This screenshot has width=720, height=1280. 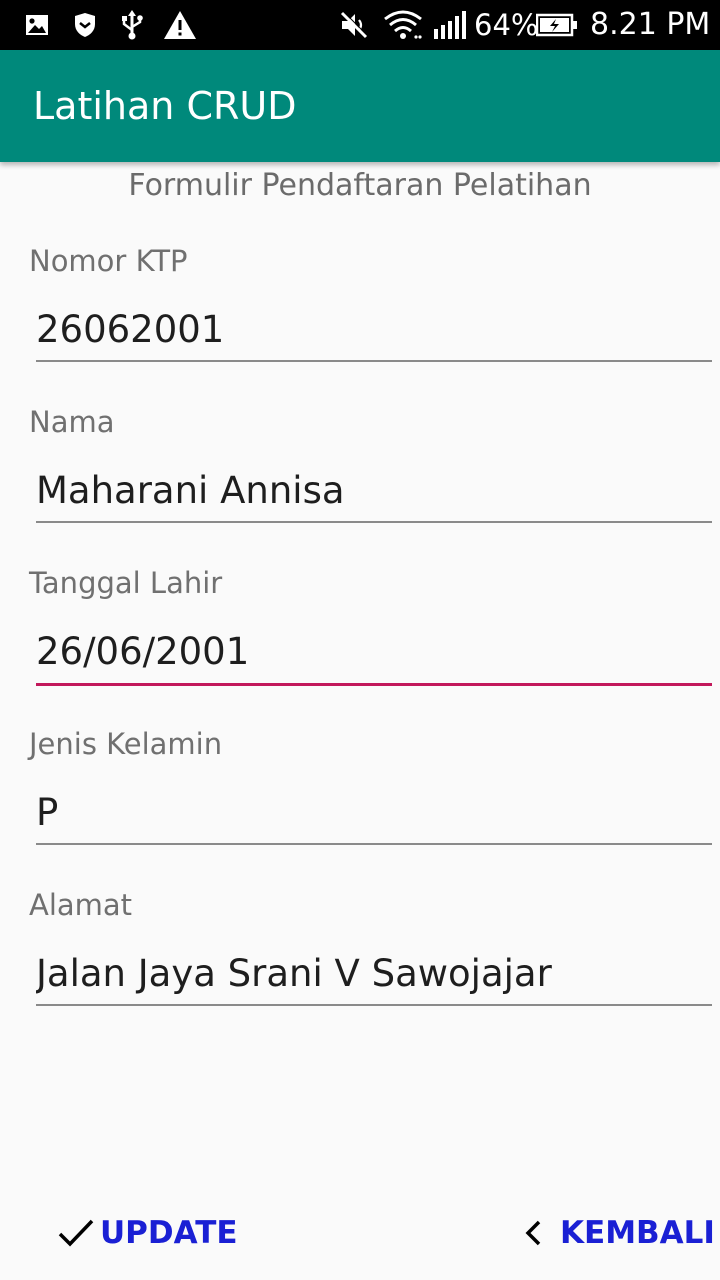 What do you see at coordinates (374, 1005) in the screenshot?
I see `alamat-underline` at bounding box center [374, 1005].